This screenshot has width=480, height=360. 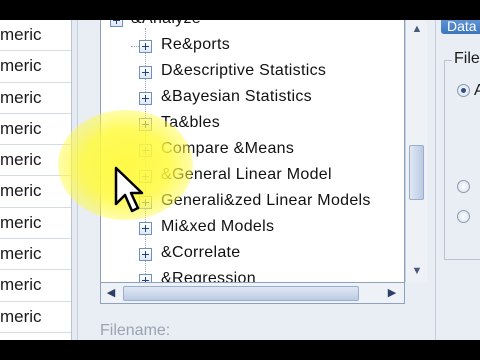 I want to click on tree-node-label: &General Linear Model, so click(x=246, y=174).